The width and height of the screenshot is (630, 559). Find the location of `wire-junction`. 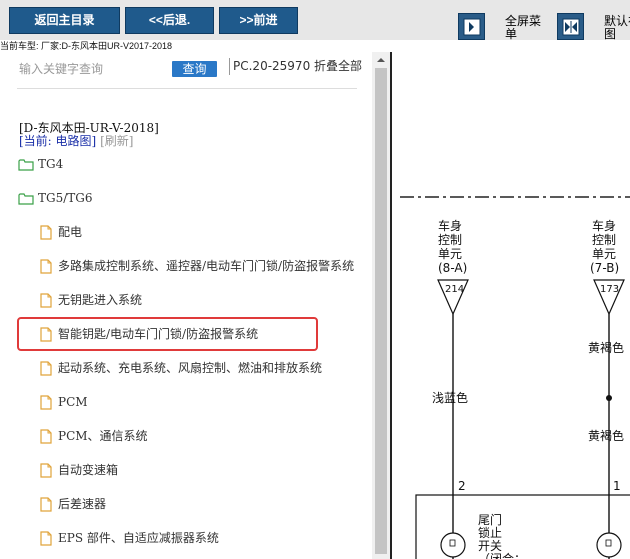

wire-junction is located at coordinates (609, 398).